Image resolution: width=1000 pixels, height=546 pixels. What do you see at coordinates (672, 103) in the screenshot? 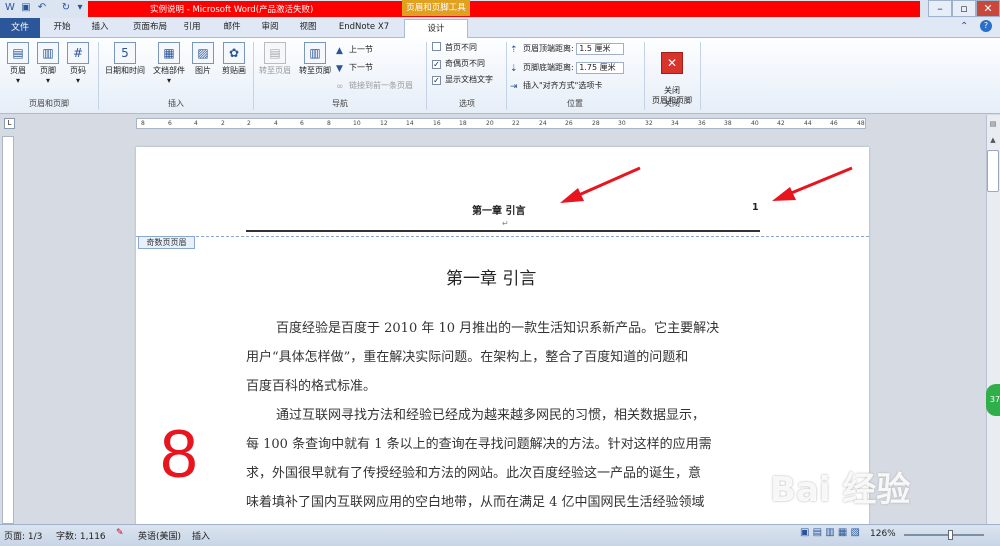
I see `group-label-close: 关闭` at bounding box center [672, 103].